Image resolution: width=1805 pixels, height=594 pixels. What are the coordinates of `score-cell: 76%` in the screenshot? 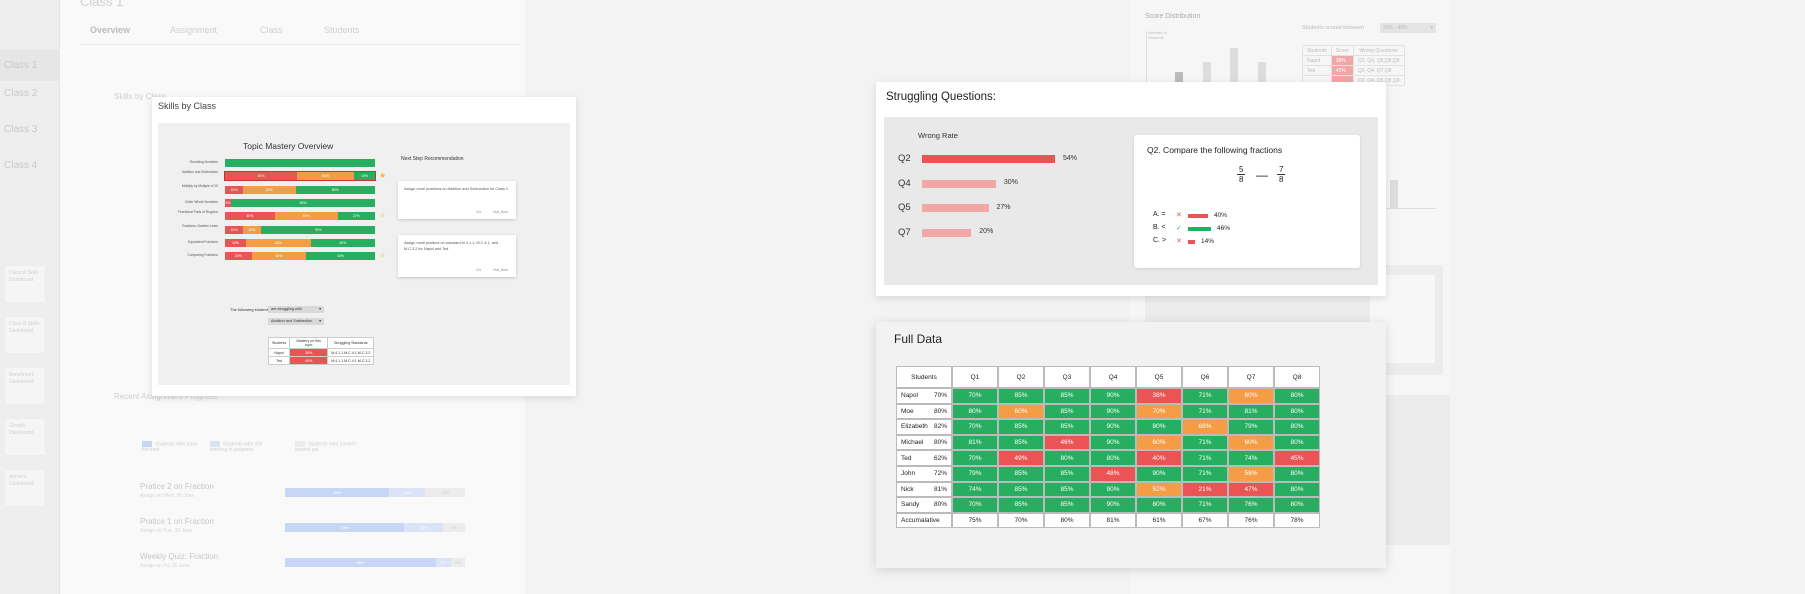 It's located at (1251, 505).